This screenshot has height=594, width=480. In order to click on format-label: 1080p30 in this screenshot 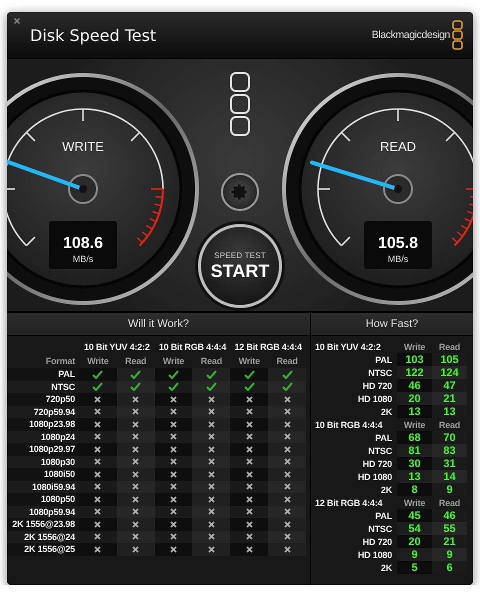, I will do `click(43, 462)`.